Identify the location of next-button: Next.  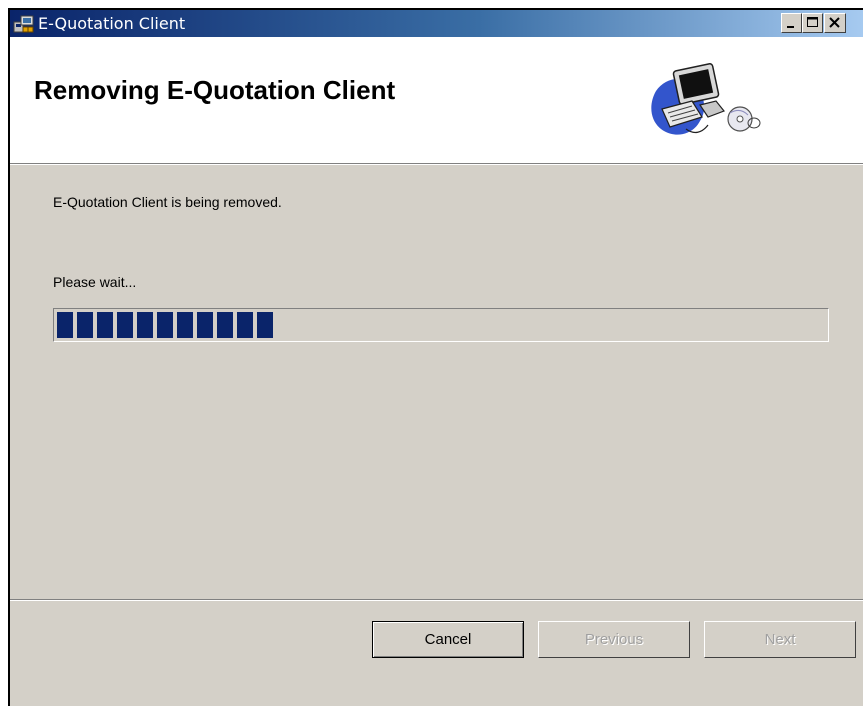
(780, 639).